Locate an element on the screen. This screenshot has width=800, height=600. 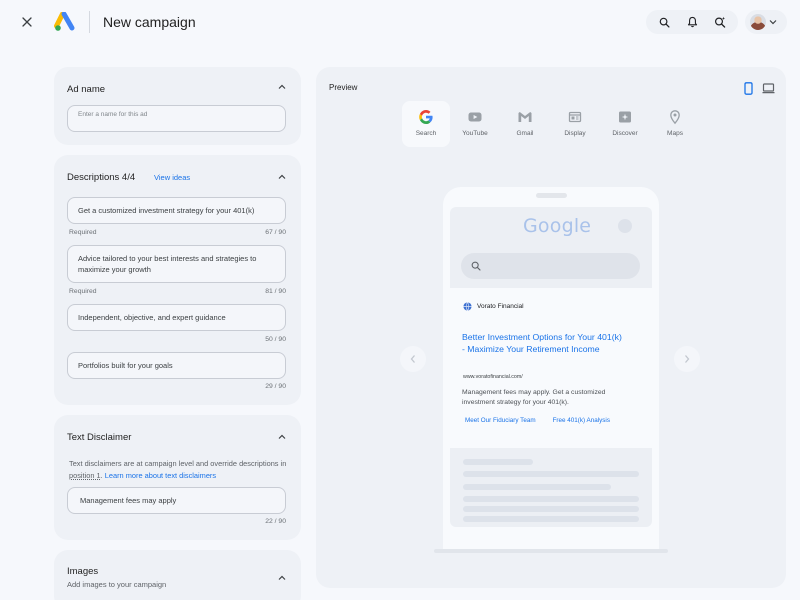
channel-display: Display is located at coordinates (575, 124).